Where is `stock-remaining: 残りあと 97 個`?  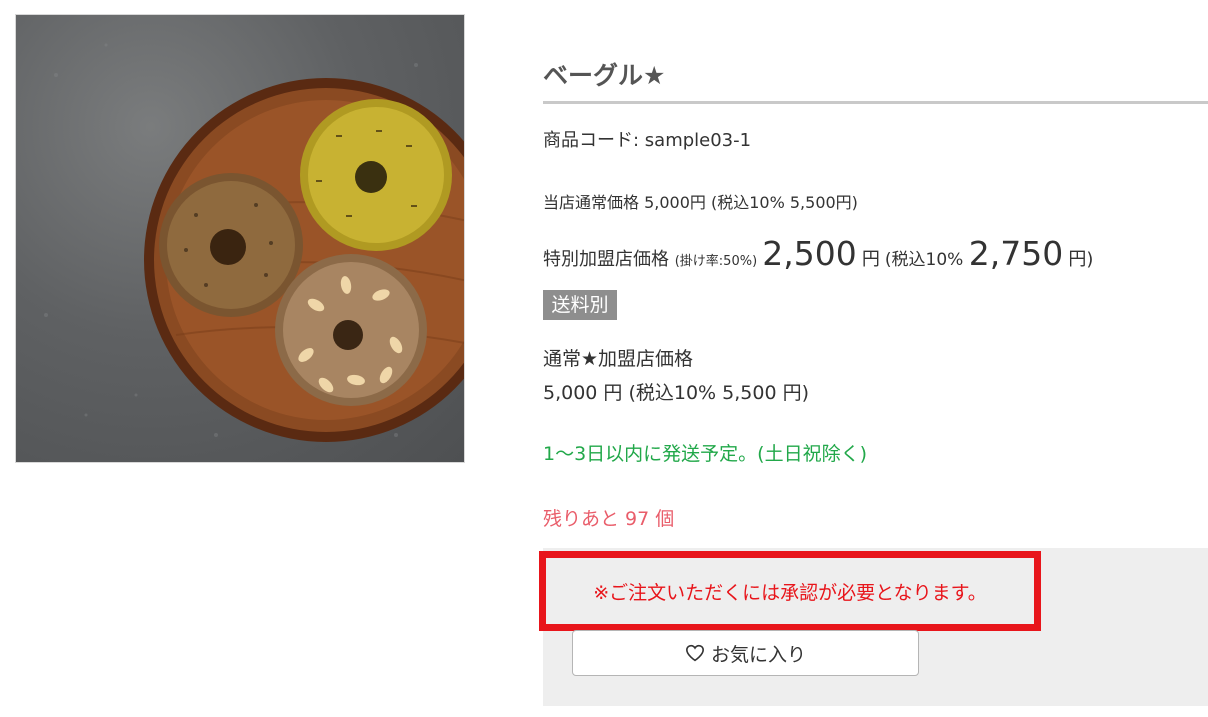 stock-remaining: 残りあと 97 個 is located at coordinates (609, 519).